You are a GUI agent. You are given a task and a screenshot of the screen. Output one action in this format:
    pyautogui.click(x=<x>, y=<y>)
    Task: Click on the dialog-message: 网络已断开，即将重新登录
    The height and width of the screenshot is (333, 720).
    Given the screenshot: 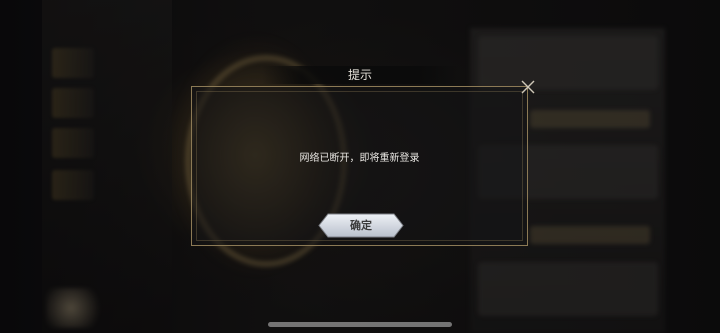 What is the action you would take?
    pyautogui.click(x=359, y=158)
    